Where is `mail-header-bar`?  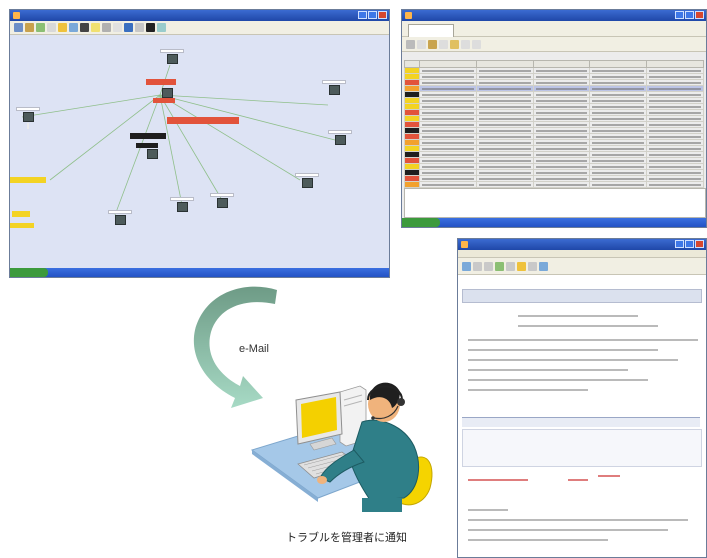
mail-header-bar is located at coordinates (582, 296).